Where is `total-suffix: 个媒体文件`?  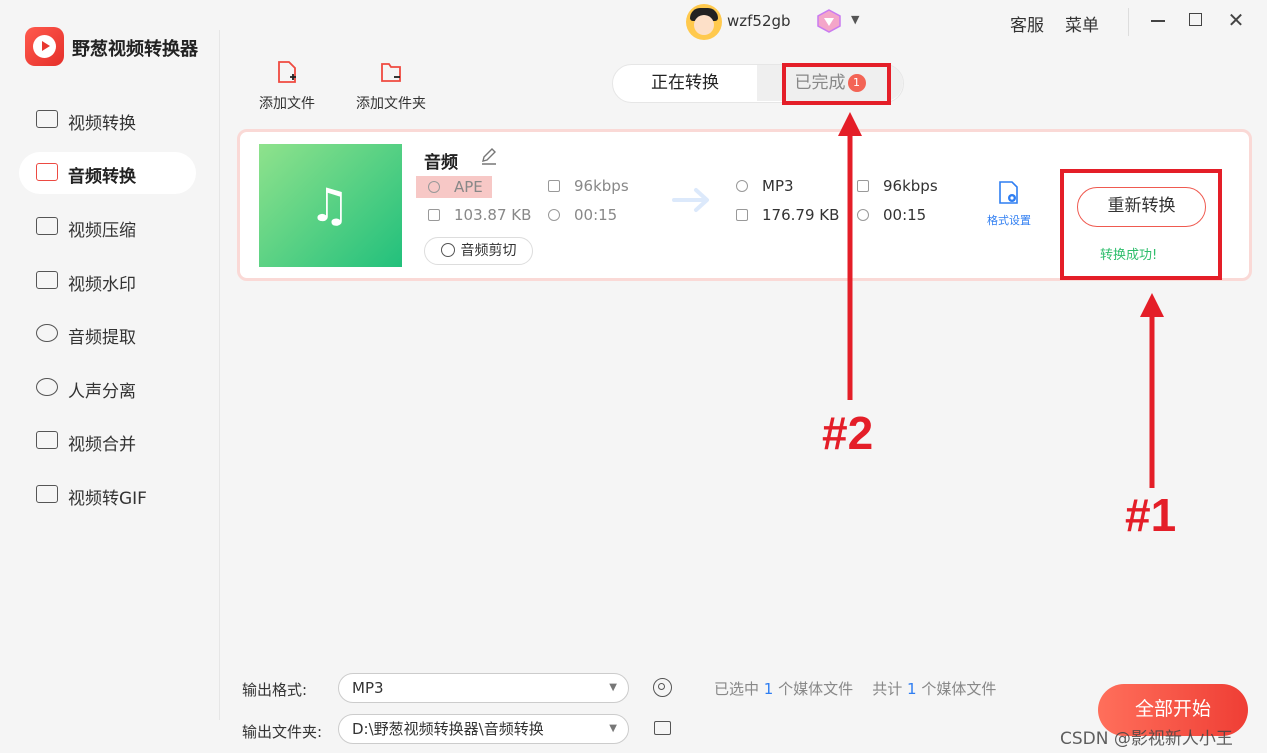
total-suffix: 个媒体文件 is located at coordinates (959, 689).